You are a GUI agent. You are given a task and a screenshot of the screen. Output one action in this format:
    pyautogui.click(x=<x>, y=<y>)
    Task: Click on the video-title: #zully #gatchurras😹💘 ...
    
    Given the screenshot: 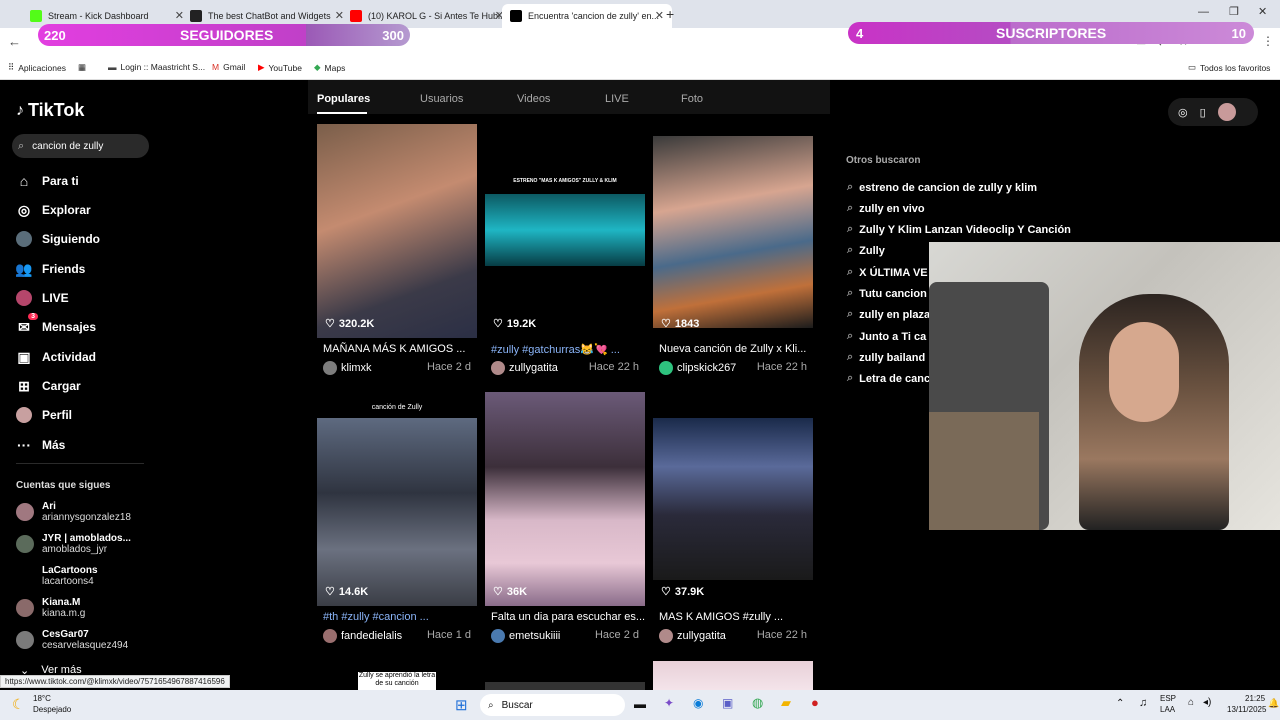 What is the action you would take?
    pyautogui.click(x=555, y=349)
    